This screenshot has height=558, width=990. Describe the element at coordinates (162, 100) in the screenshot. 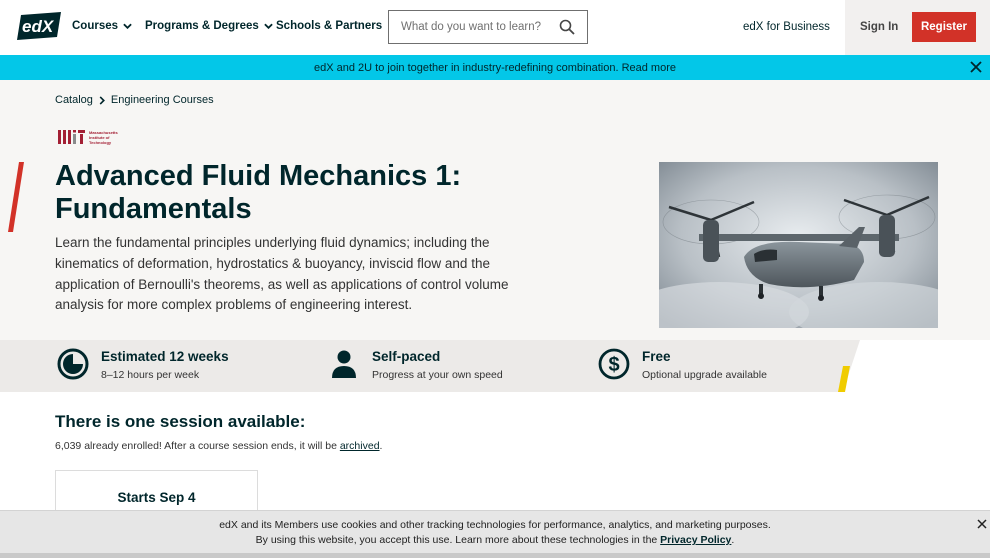

I see `breadcrumb-engineering: Engineering Courses` at that location.